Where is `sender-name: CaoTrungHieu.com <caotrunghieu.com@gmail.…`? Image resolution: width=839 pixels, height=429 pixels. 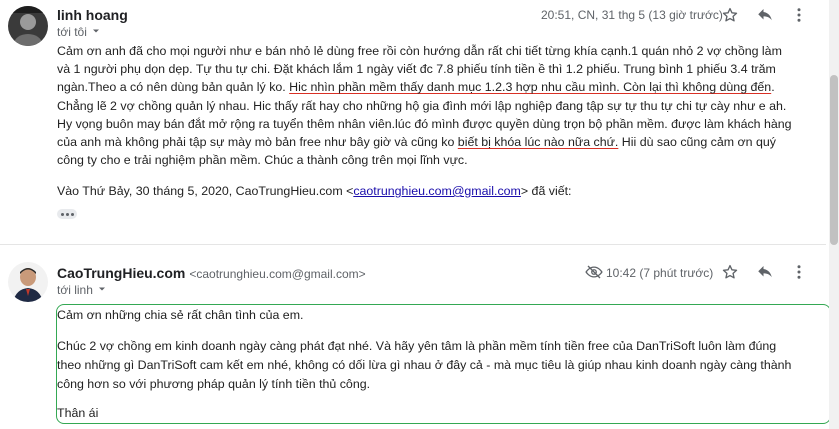
sender-name: CaoTrungHieu.com <caotrunghieu.com@gmail.… is located at coordinates (211, 273).